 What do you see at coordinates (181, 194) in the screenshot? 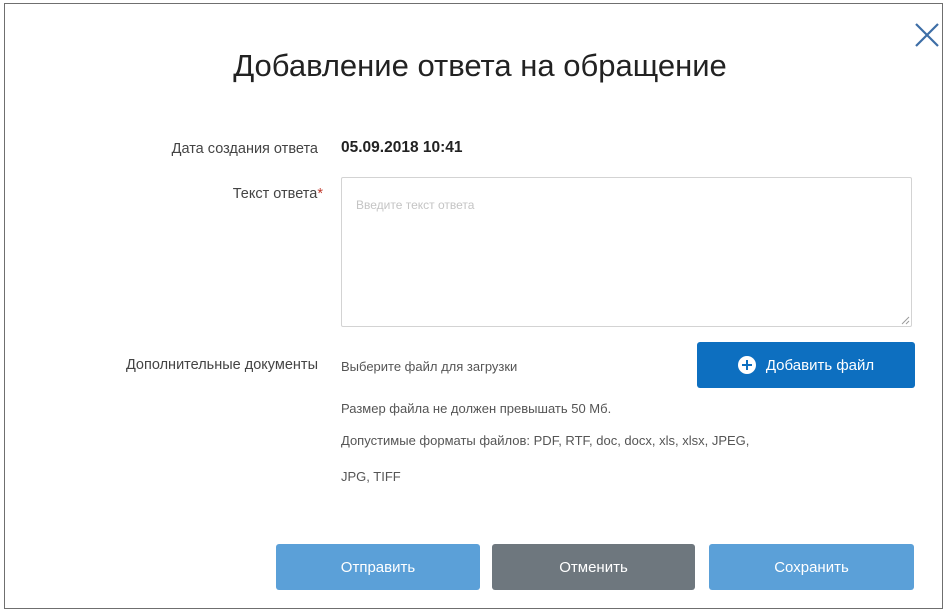
I see `text-label-row: Текст ответа*` at bounding box center [181, 194].